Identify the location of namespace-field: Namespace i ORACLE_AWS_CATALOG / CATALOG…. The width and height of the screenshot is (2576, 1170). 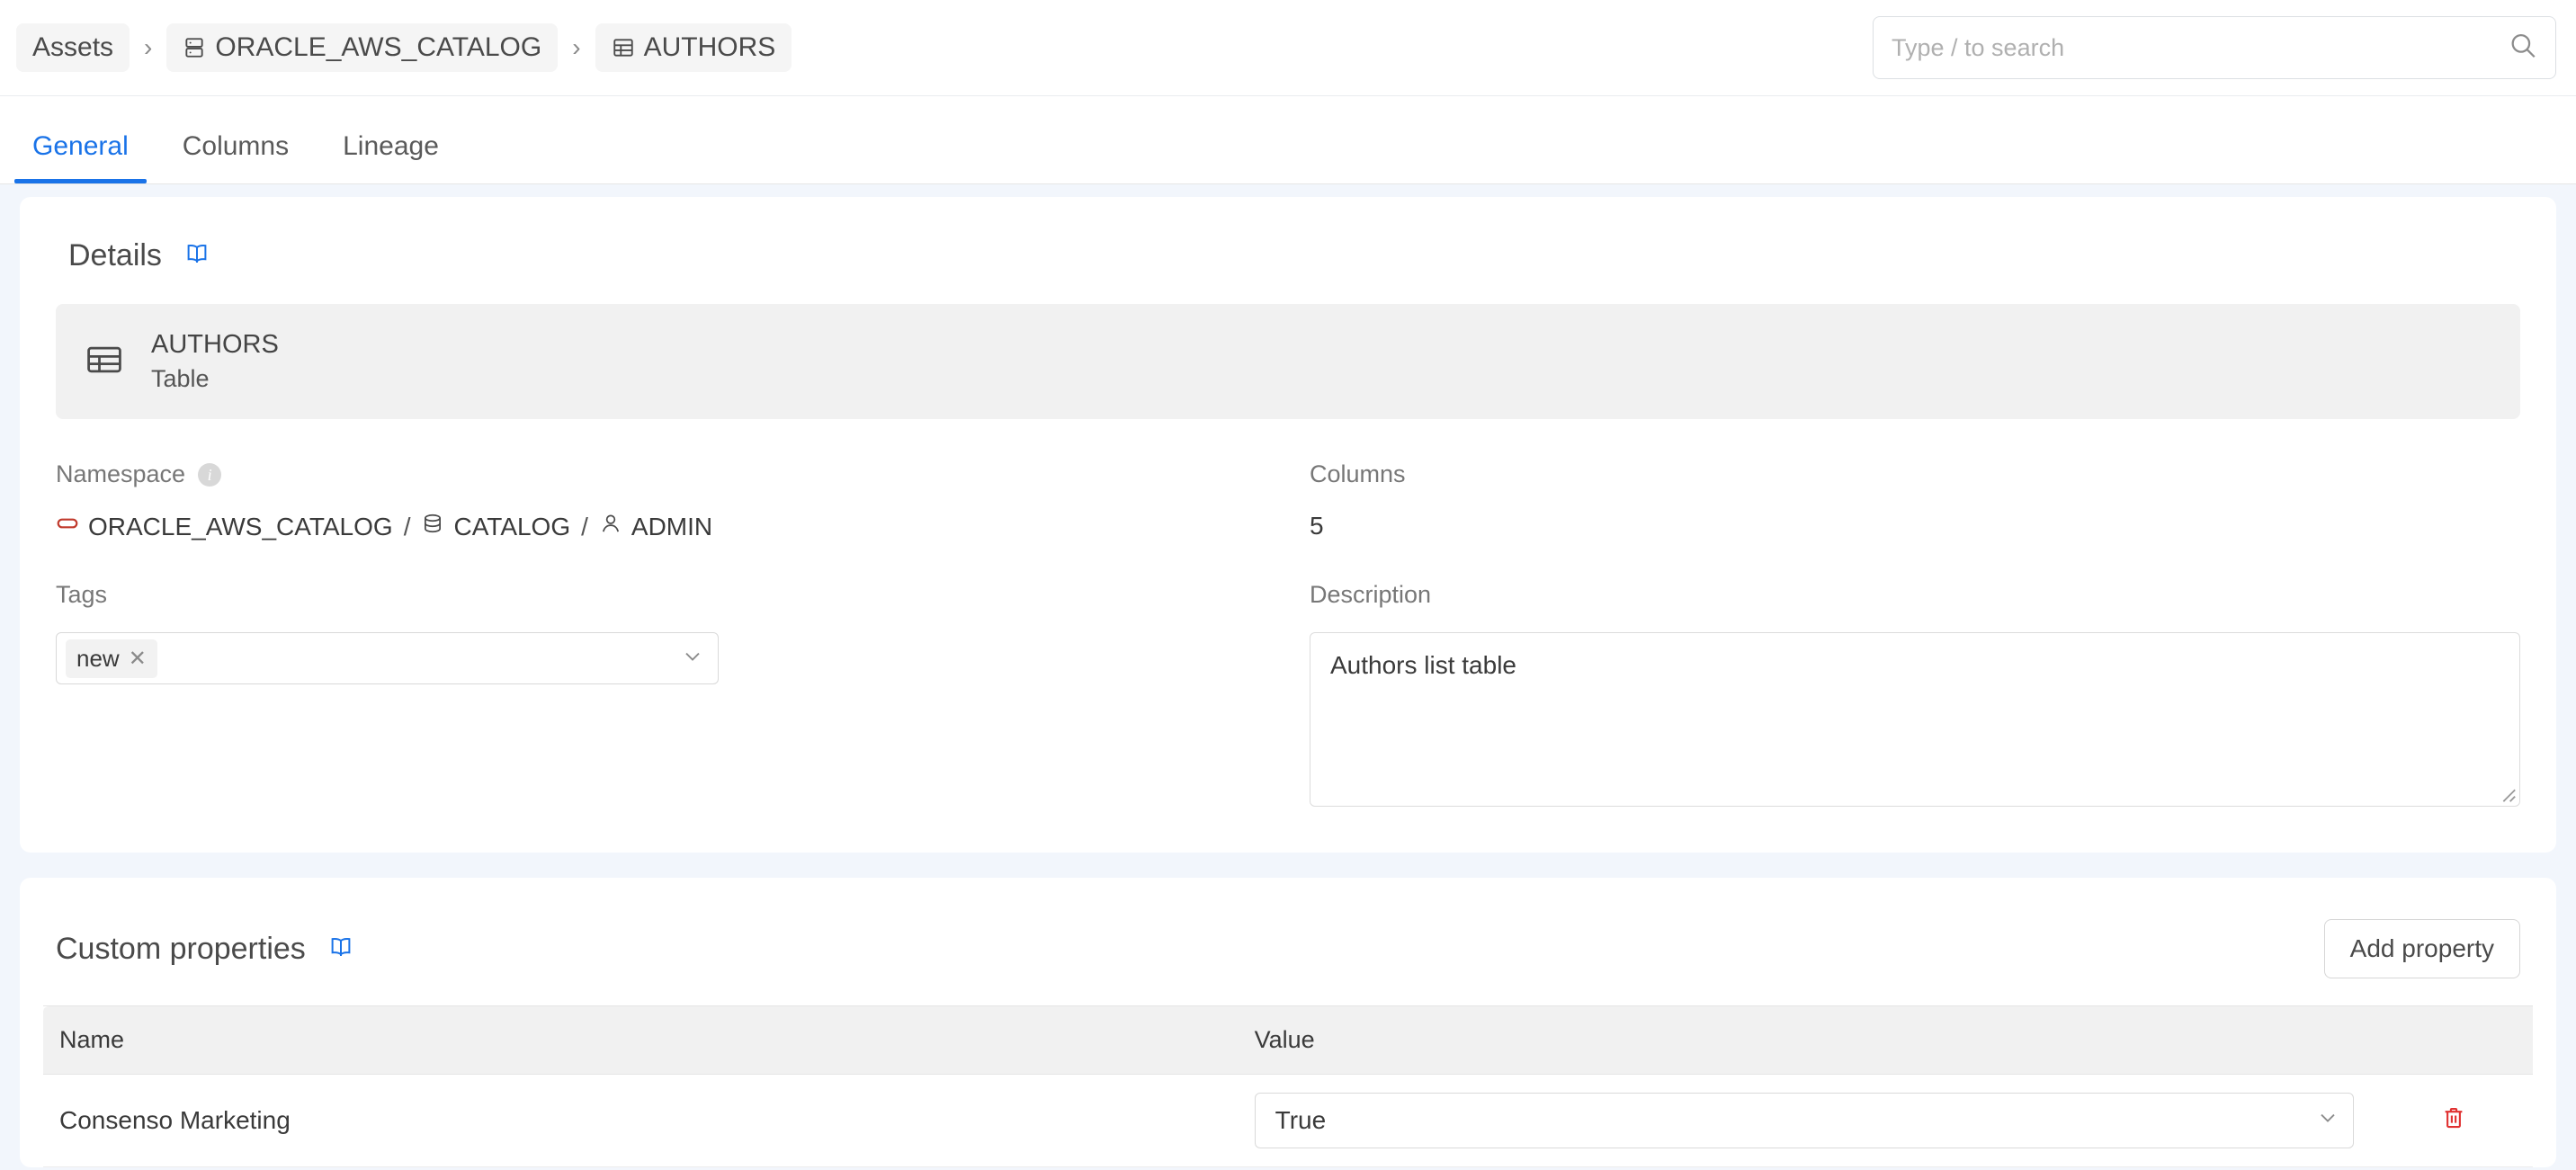
(661, 500).